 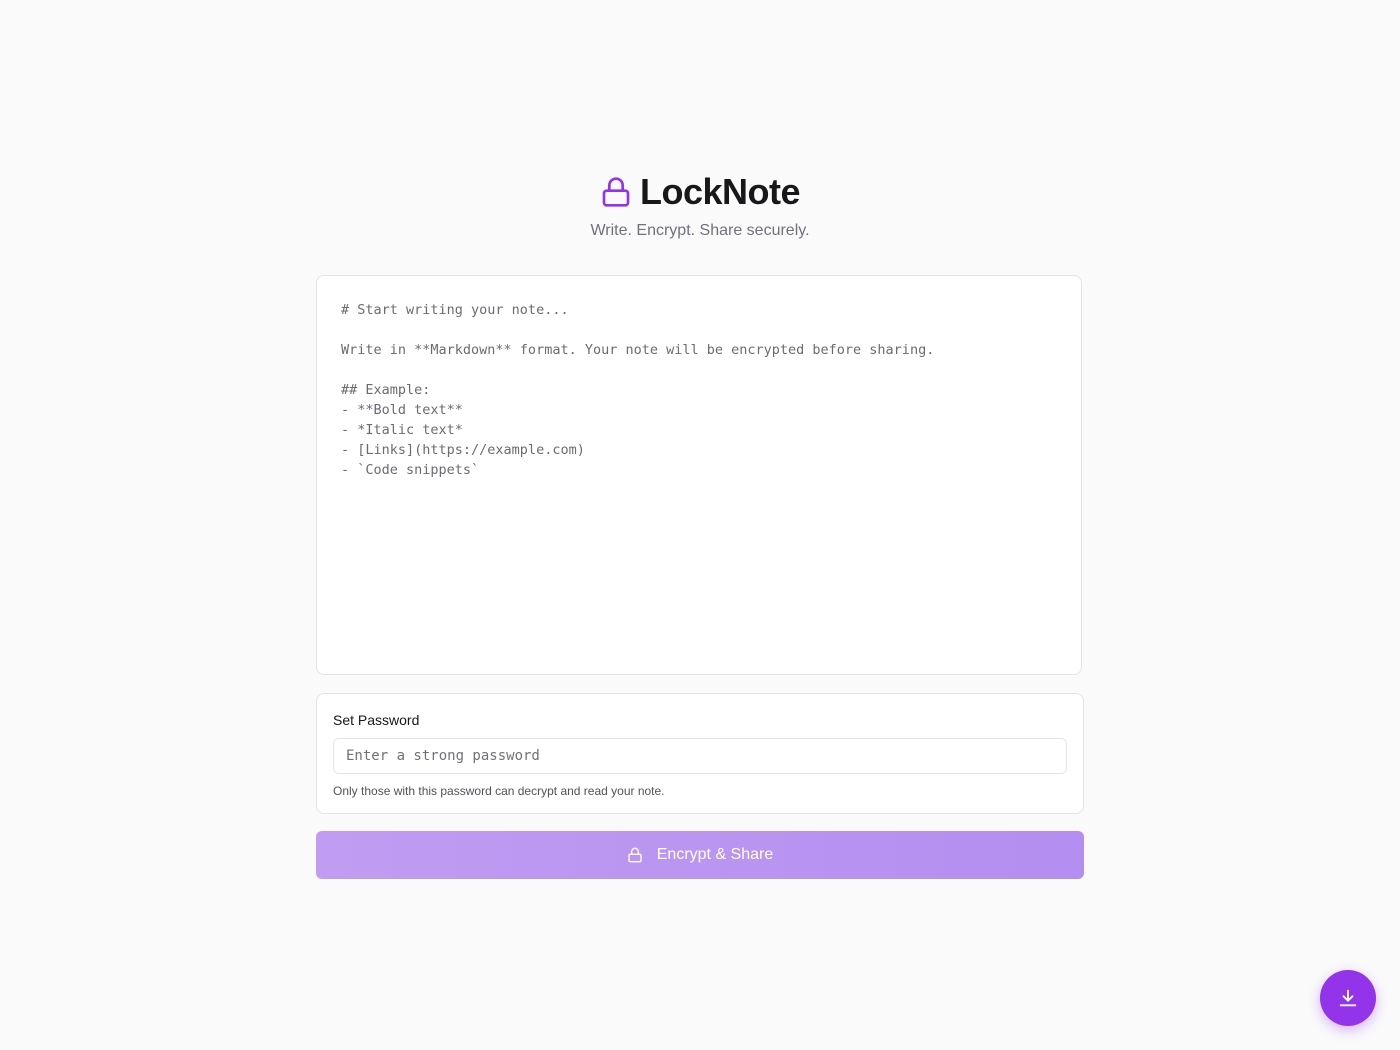 I want to click on app-title: LockNote, so click(x=720, y=191).